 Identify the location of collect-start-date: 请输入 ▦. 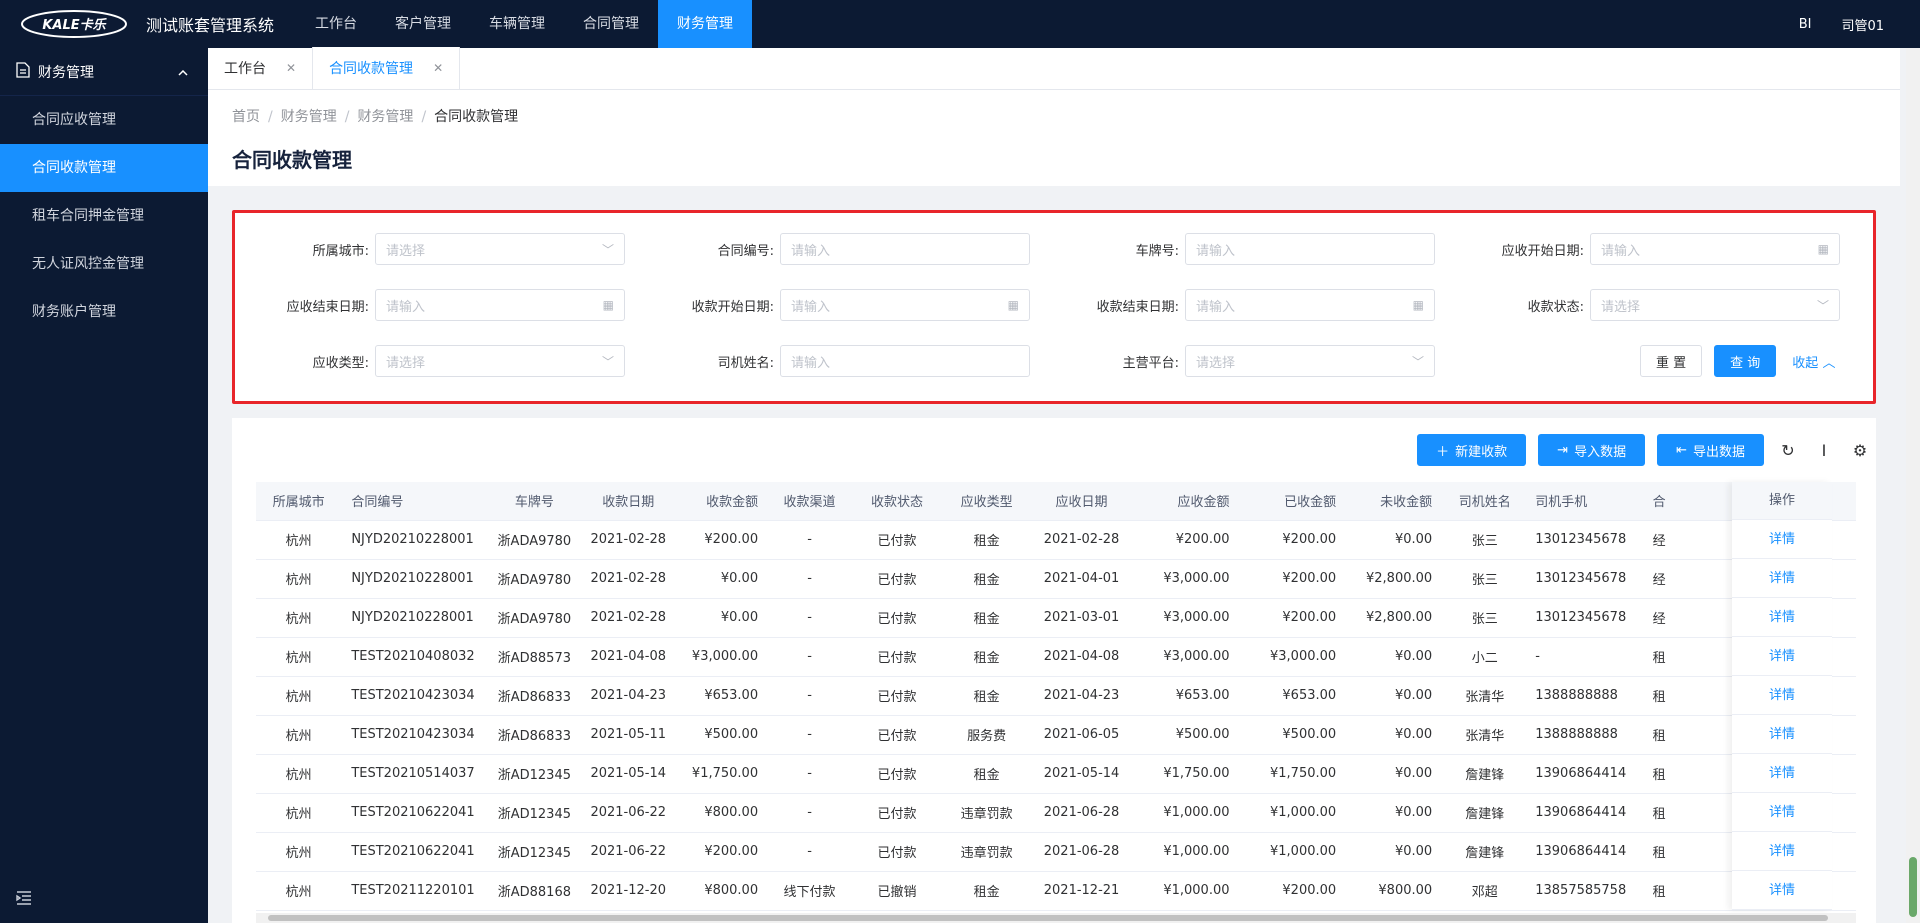
(905, 305).